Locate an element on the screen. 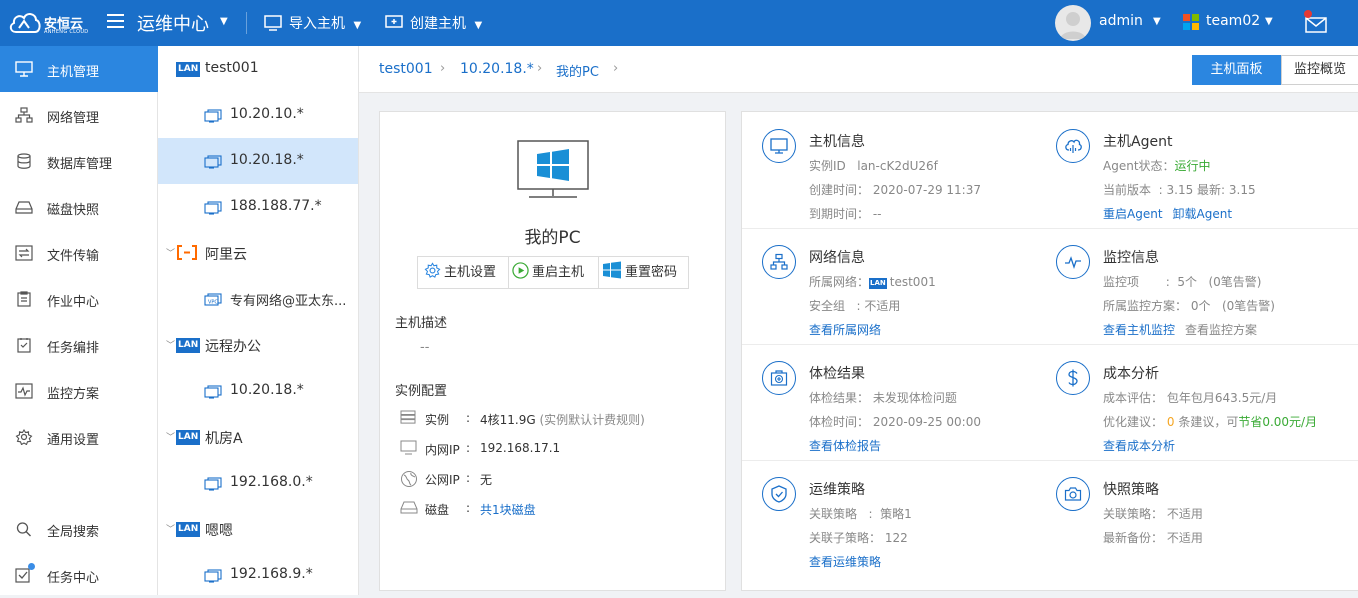 This screenshot has height=598, width=1358. card-line: 关联策略： 不适用 is located at coordinates (1153, 513).